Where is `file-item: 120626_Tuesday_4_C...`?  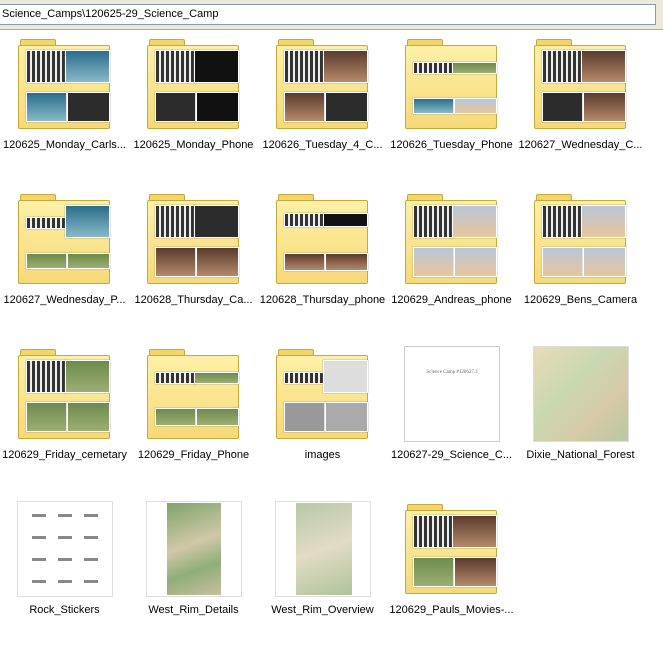
file-item: 120626_Tuesday_4_C... is located at coordinates (322, 111).